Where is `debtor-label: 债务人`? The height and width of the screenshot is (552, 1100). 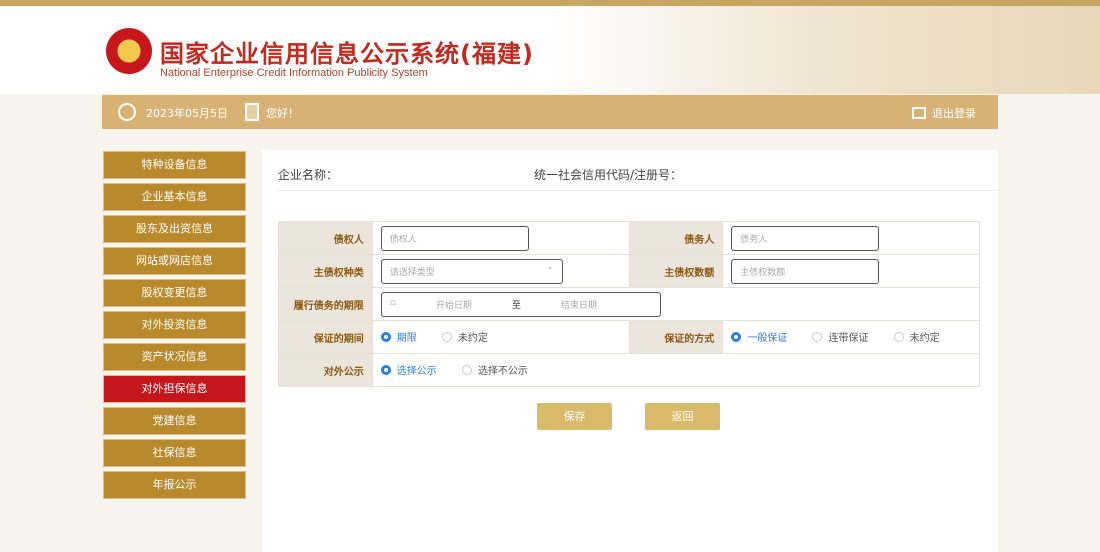 debtor-label: 债务人 is located at coordinates (676, 238).